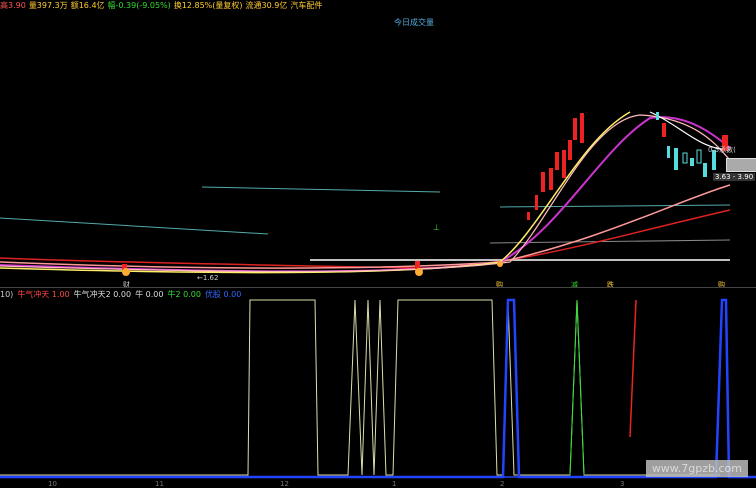 Image resolution: width=756 pixels, height=488 pixels. What do you see at coordinates (734, 177) in the screenshot?
I see `high-price-label: 3.63 - 3.90` at bounding box center [734, 177].